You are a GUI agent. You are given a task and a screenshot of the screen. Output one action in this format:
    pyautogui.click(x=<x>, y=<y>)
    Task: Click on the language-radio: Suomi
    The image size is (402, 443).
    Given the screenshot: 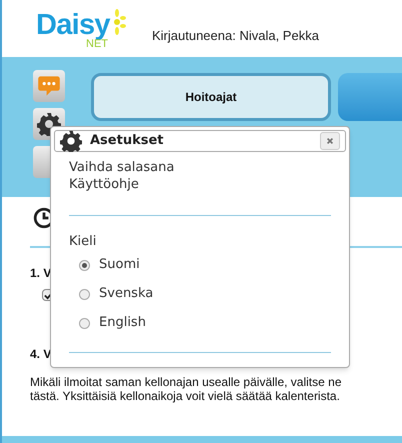 What is the action you would take?
    pyautogui.click(x=205, y=265)
    